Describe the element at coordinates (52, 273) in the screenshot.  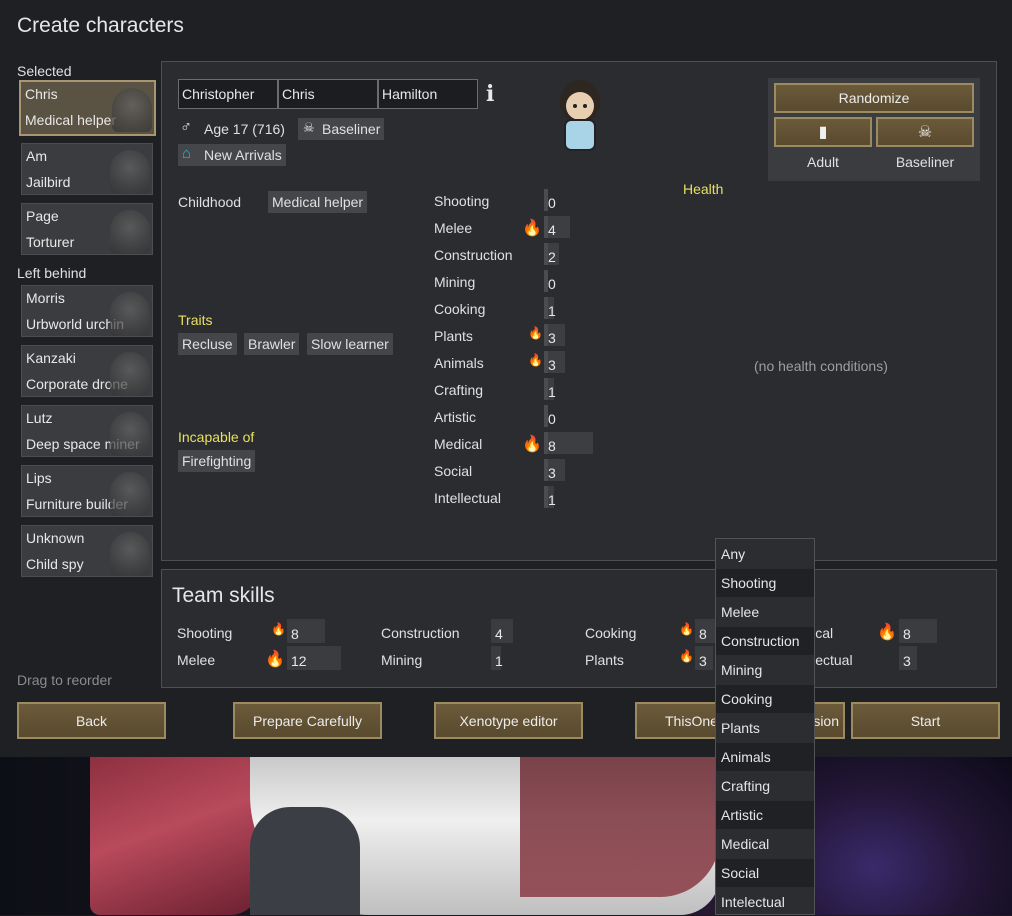
I see `left-behind-label: Left behind` at that location.